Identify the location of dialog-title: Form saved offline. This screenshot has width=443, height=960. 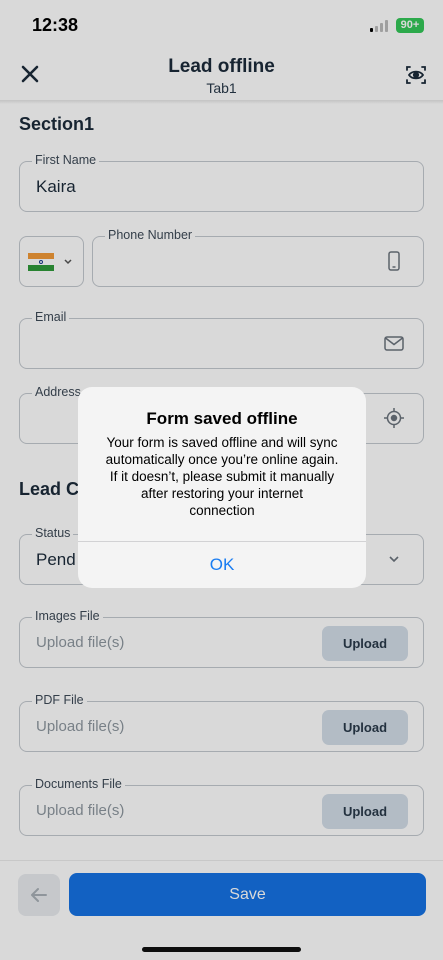
(222, 418).